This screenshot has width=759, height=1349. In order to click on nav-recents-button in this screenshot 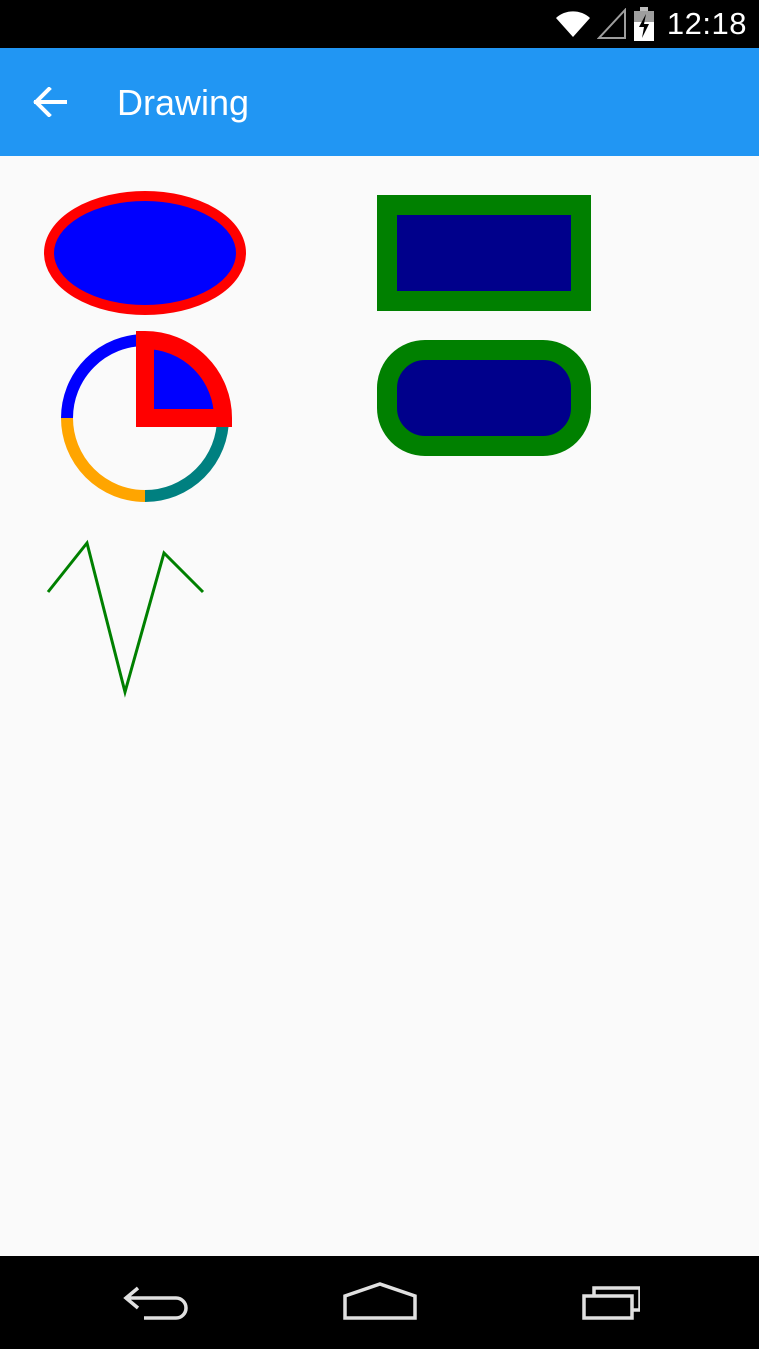, I will do `click(605, 1302)`.